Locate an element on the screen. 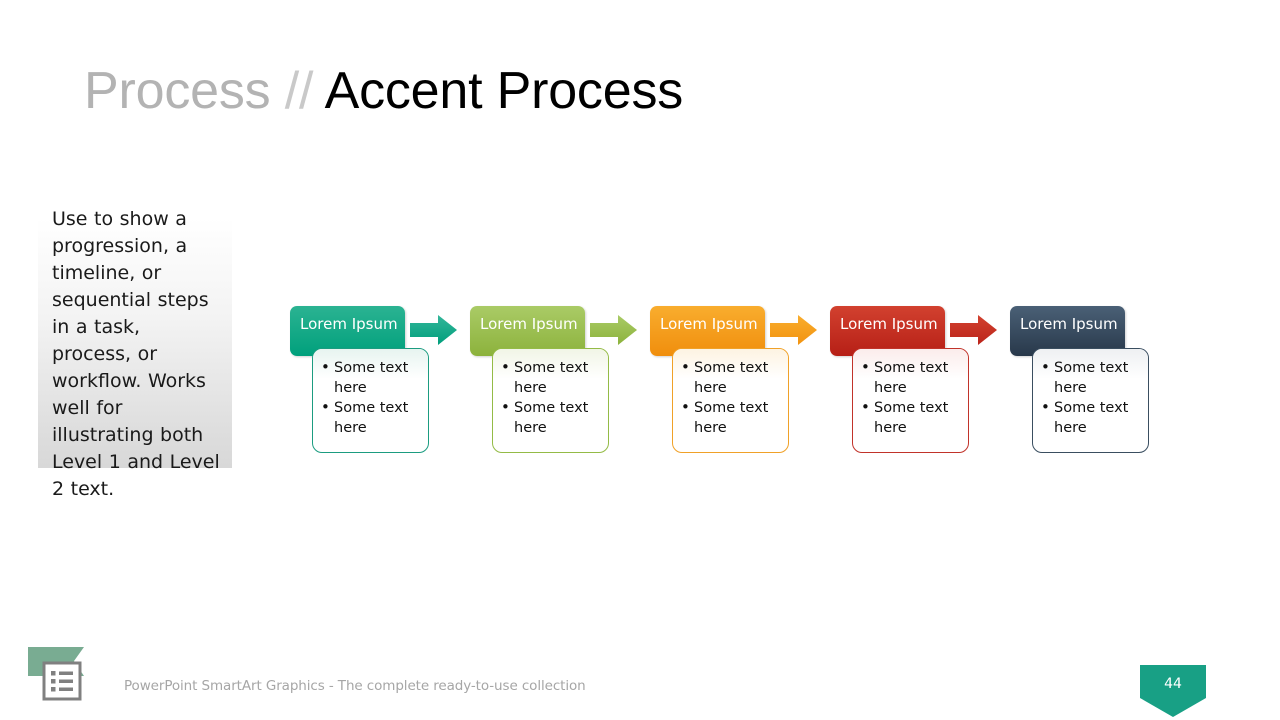 The height and width of the screenshot is (720, 1280). brand-logo-icon is located at coordinates (56, 674).